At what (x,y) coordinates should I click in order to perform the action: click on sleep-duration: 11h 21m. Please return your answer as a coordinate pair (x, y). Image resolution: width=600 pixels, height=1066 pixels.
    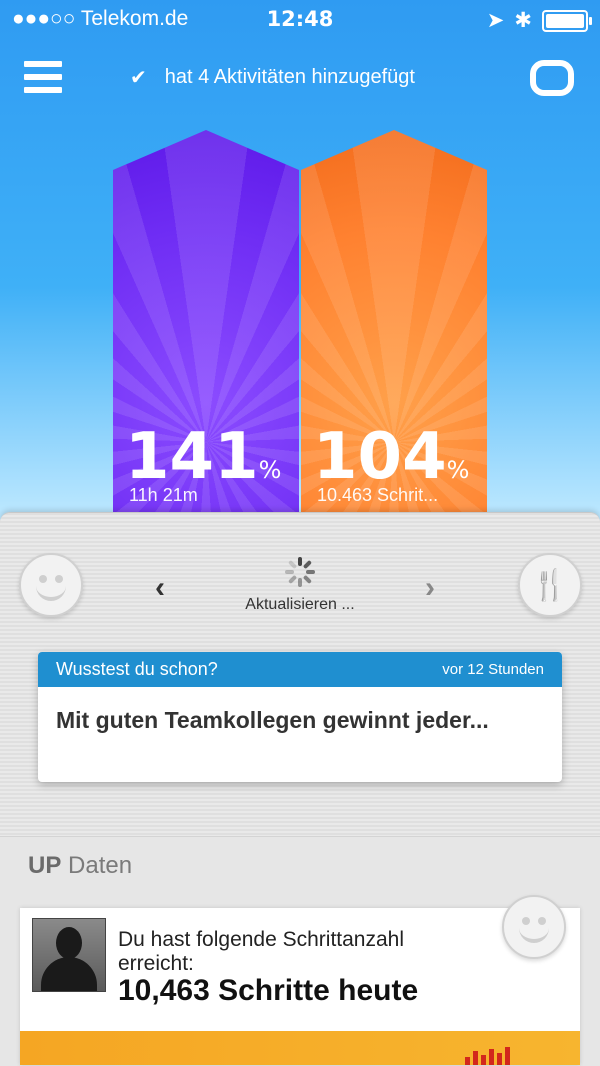
    Looking at the image, I should click on (163, 495).